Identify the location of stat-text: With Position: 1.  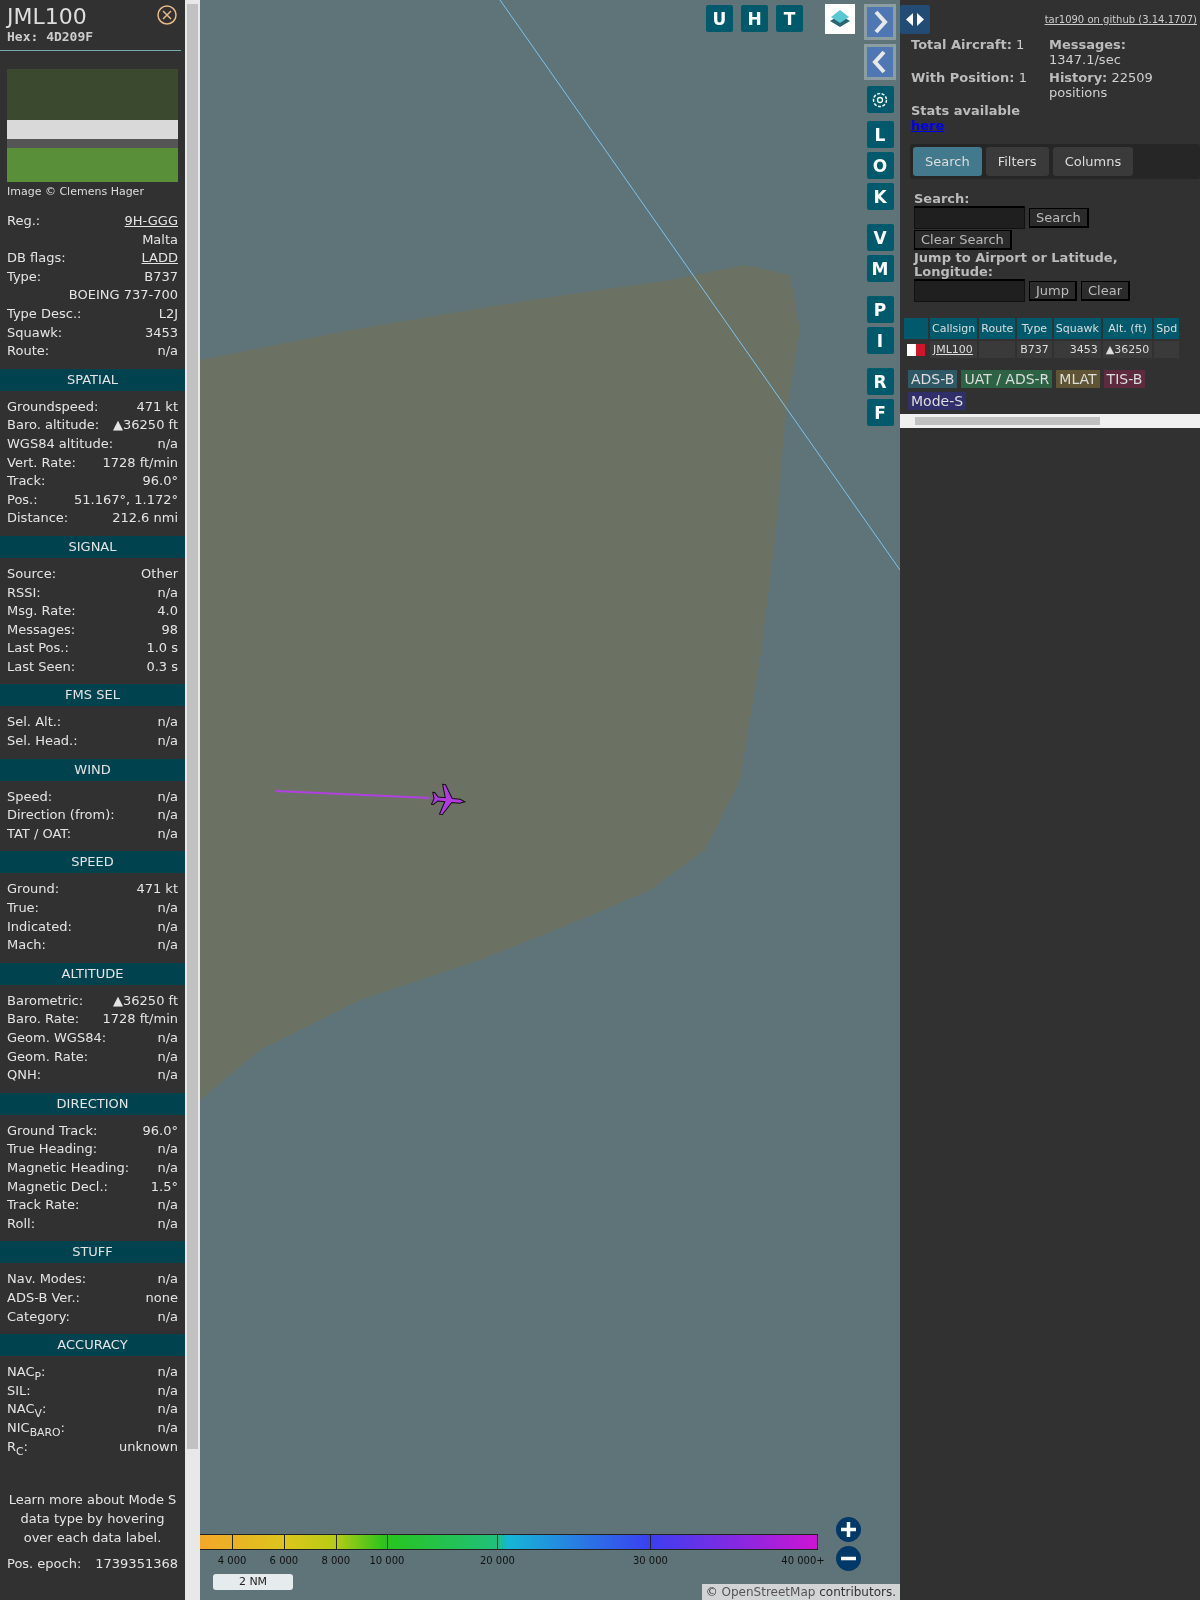
(969, 78).